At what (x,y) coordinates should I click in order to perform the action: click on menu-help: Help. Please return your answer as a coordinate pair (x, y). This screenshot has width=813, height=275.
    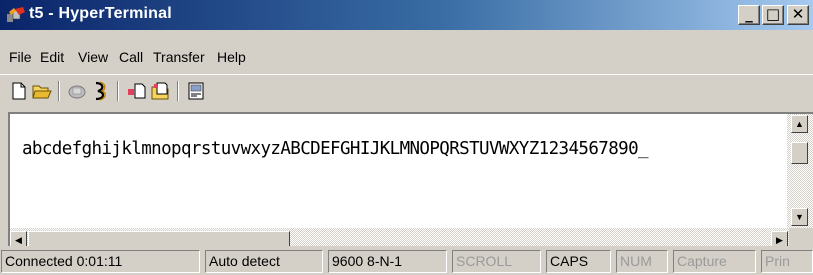
    Looking at the image, I should click on (231, 57).